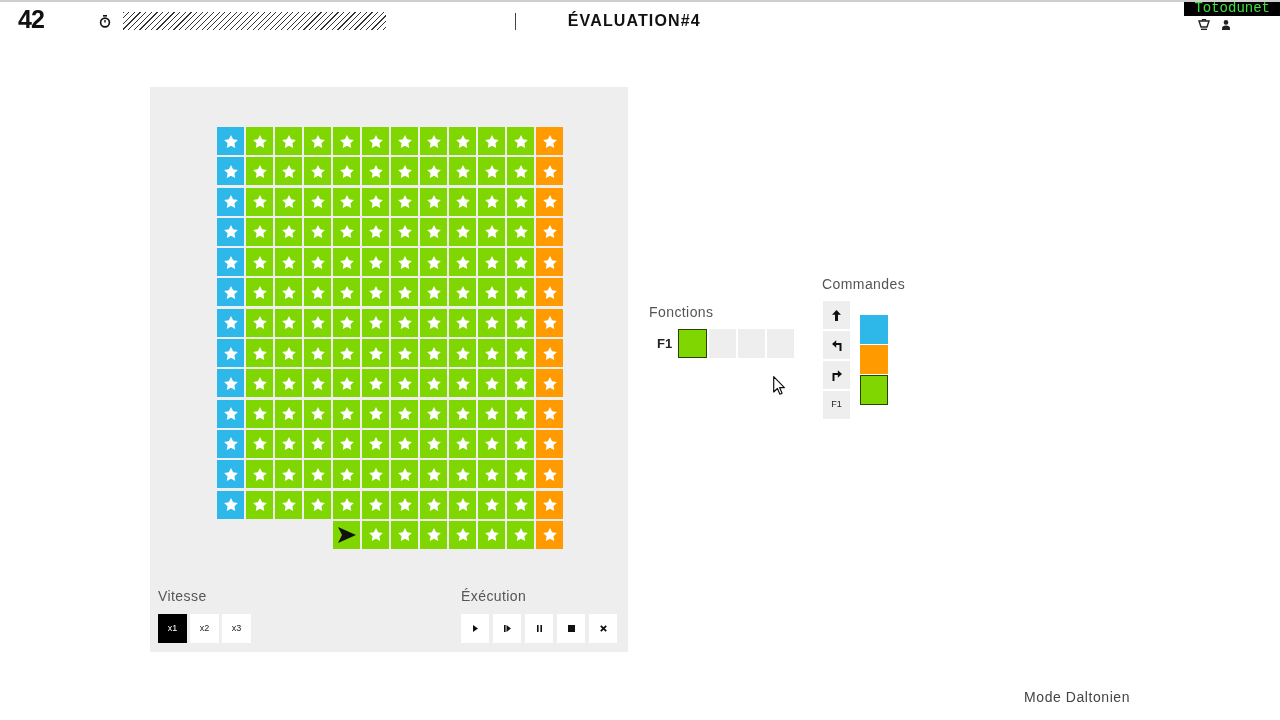  I want to click on turn-left-arrow-icon, so click(836, 345).